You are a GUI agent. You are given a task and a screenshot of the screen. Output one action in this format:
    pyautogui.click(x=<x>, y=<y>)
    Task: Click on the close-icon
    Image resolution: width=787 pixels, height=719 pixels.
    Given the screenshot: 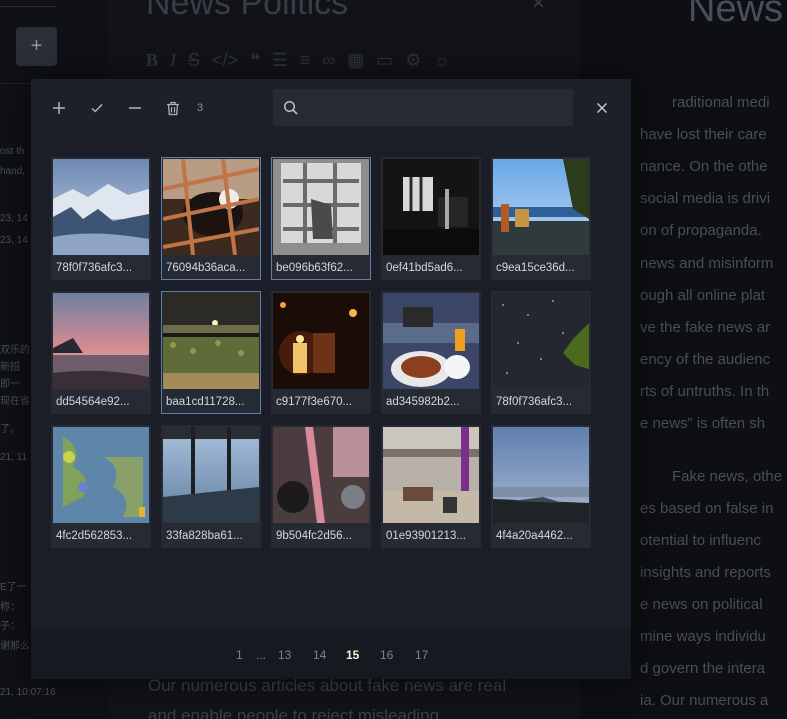 What is the action you would take?
    pyautogui.click(x=602, y=108)
    